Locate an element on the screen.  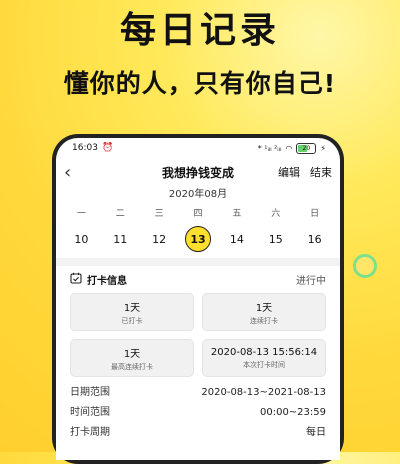
checkin-title: 打卡信息 is located at coordinates (107, 281).